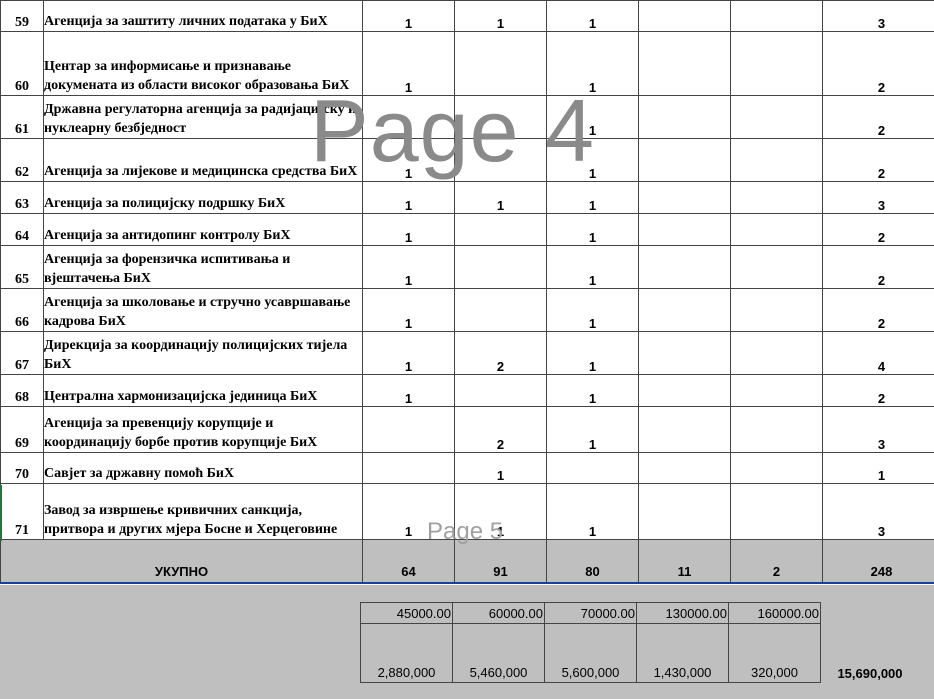 This screenshot has height=699, width=934. What do you see at coordinates (22, 267) in the screenshot?
I see `row-number: 65` at bounding box center [22, 267].